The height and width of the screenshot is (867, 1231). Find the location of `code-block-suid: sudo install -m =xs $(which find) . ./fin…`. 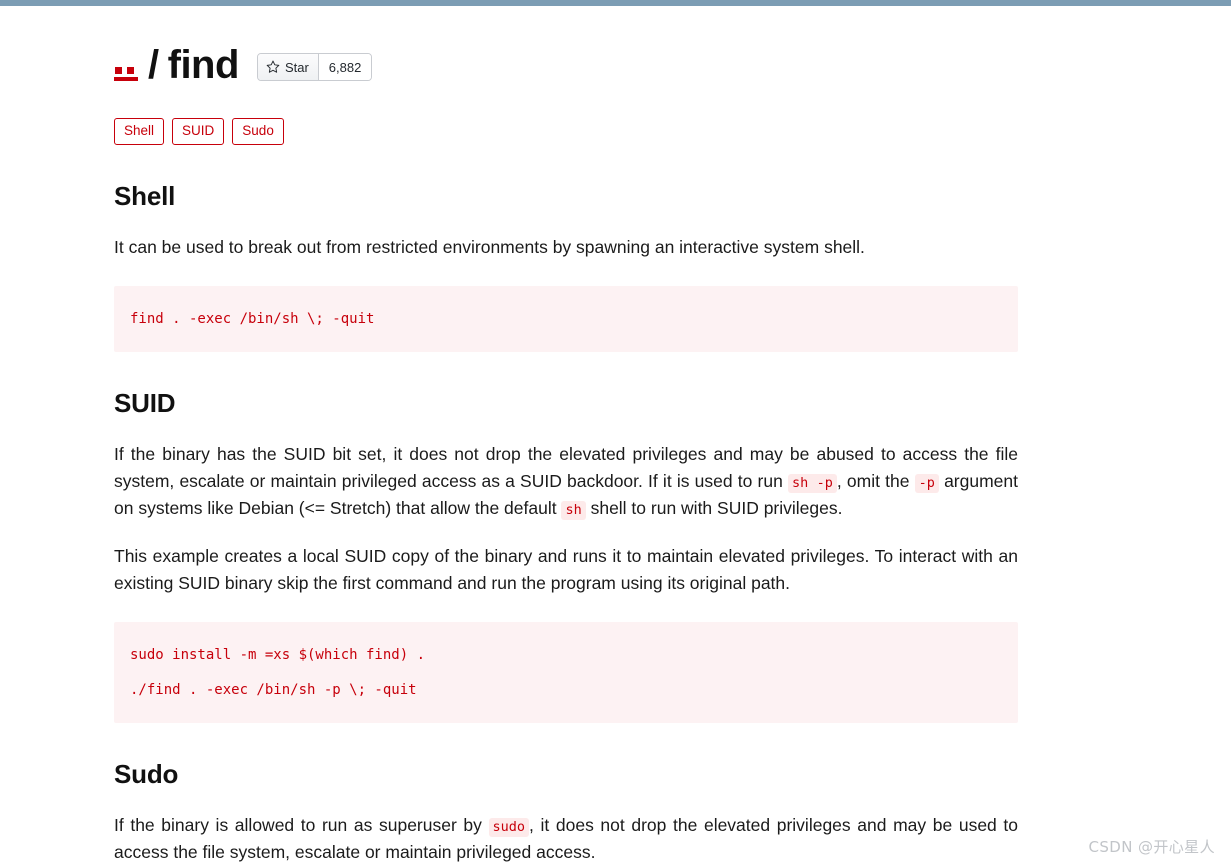

code-block-suid: sudo install -m =xs $(which find) . ./fin… is located at coordinates (566, 672).